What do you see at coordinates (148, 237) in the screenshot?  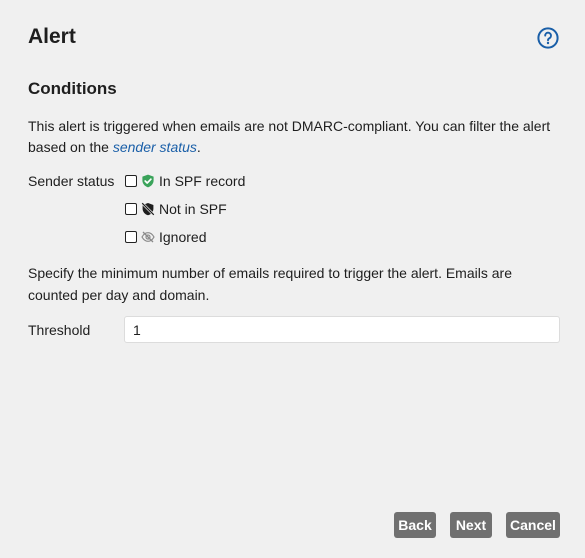 I see `eye-off-icon` at bounding box center [148, 237].